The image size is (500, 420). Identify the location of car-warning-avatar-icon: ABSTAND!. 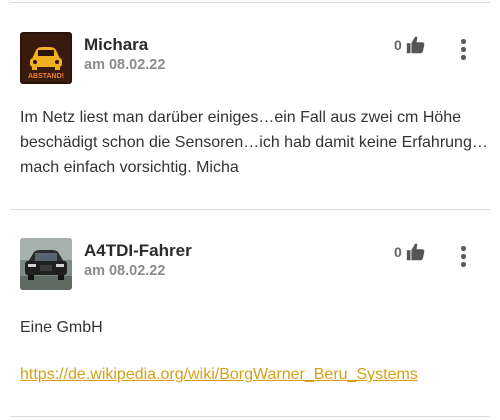
(46, 58).